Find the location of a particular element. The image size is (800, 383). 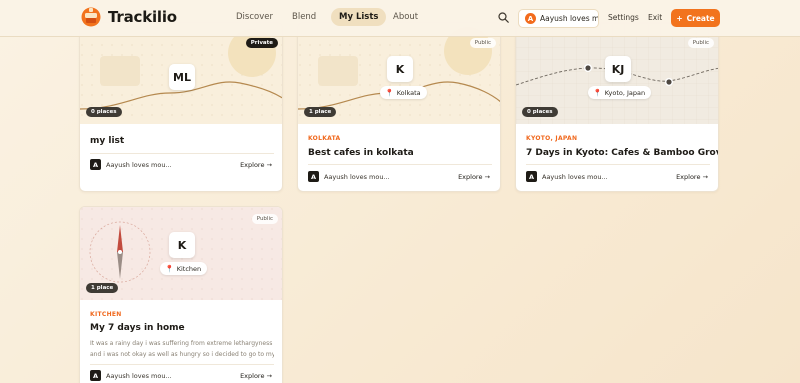

exit-link: Exit is located at coordinates (655, 17).